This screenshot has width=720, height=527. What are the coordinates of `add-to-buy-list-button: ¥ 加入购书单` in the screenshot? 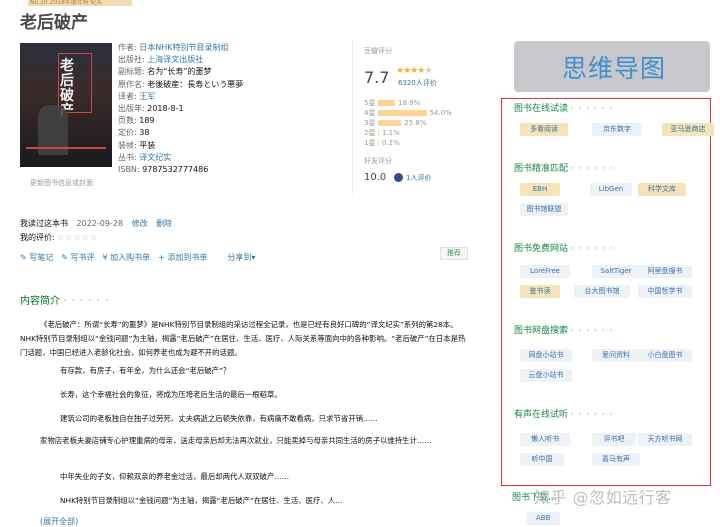 It's located at (127, 257).